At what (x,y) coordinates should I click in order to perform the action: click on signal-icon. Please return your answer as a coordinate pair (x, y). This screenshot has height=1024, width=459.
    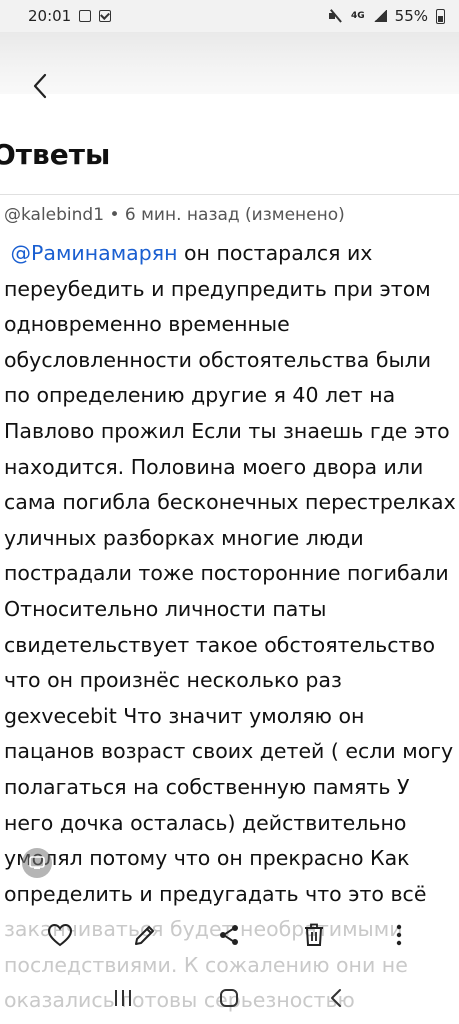
    Looking at the image, I should click on (379, 16).